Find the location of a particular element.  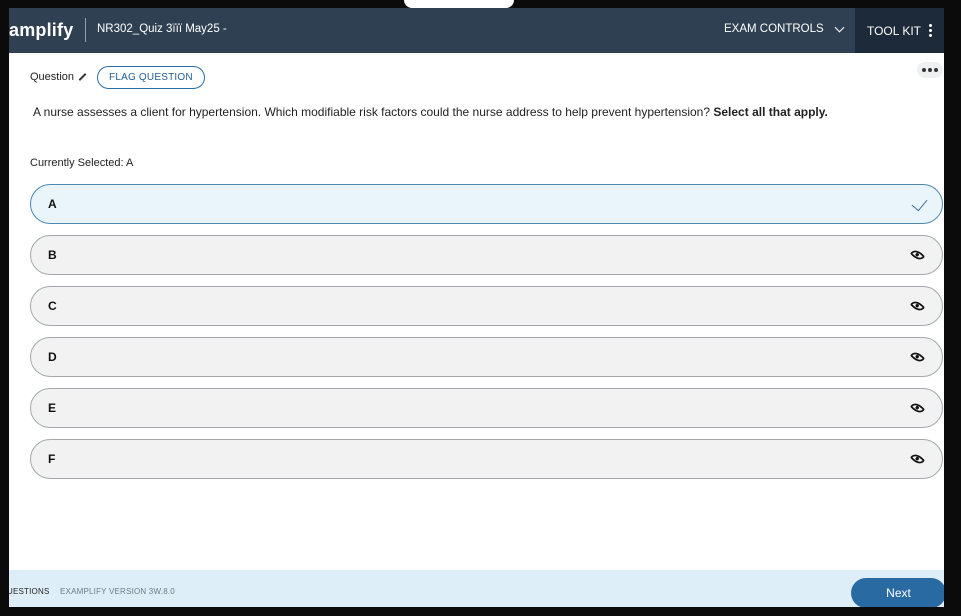

exam-controls-menu: EXAM CONTROLS is located at coordinates (784, 28).